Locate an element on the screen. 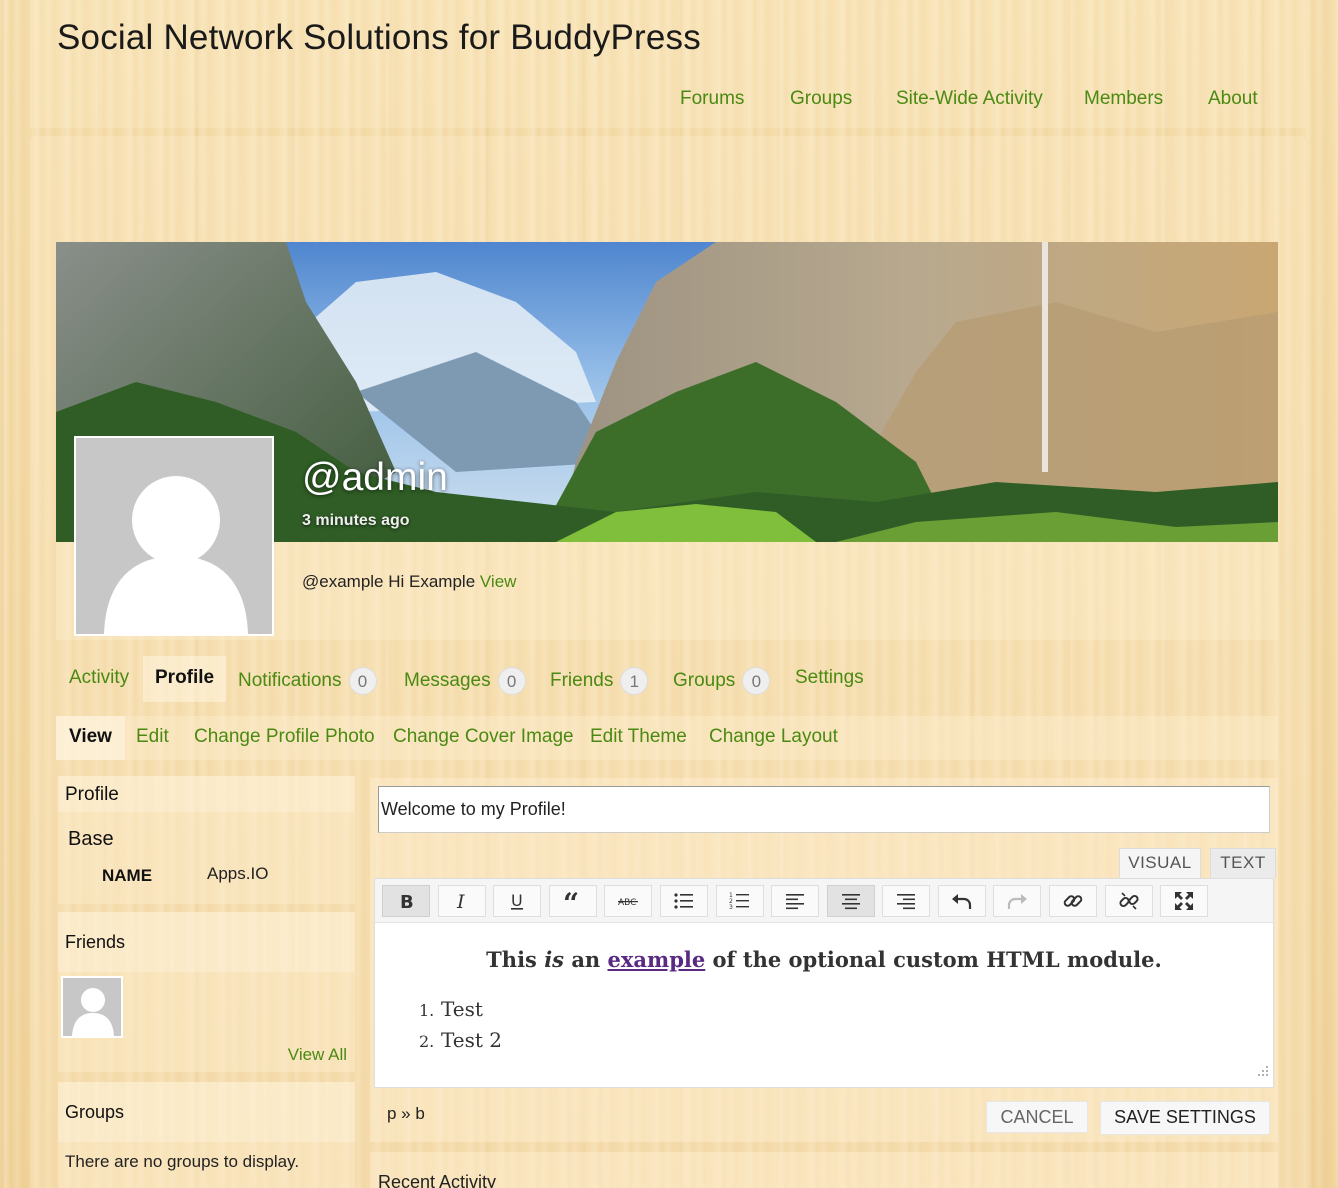 The width and height of the screenshot is (1338, 1188). align-center-icon is located at coordinates (851, 901).